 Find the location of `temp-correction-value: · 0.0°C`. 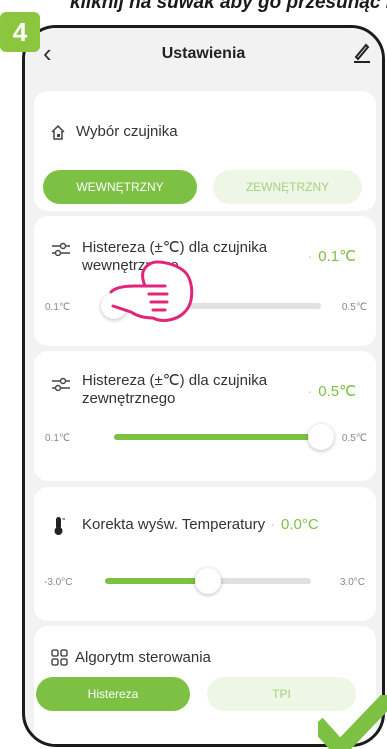

temp-correction-value: · 0.0°C is located at coordinates (294, 524).